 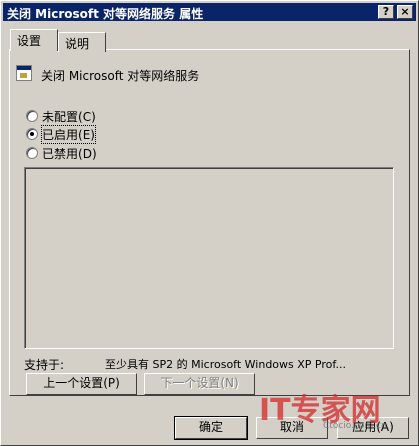 What do you see at coordinates (405, 12) in the screenshot?
I see `close-button: ×` at bounding box center [405, 12].